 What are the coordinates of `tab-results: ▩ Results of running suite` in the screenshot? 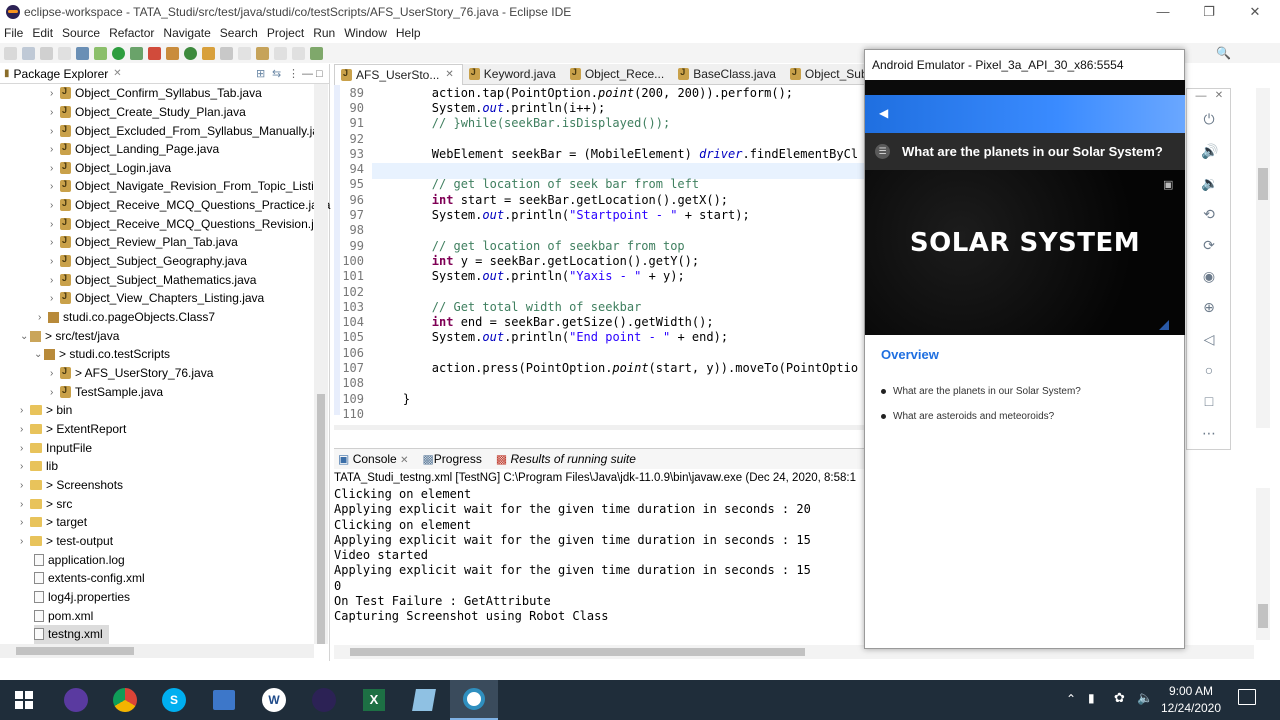 It's located at (566, 459).